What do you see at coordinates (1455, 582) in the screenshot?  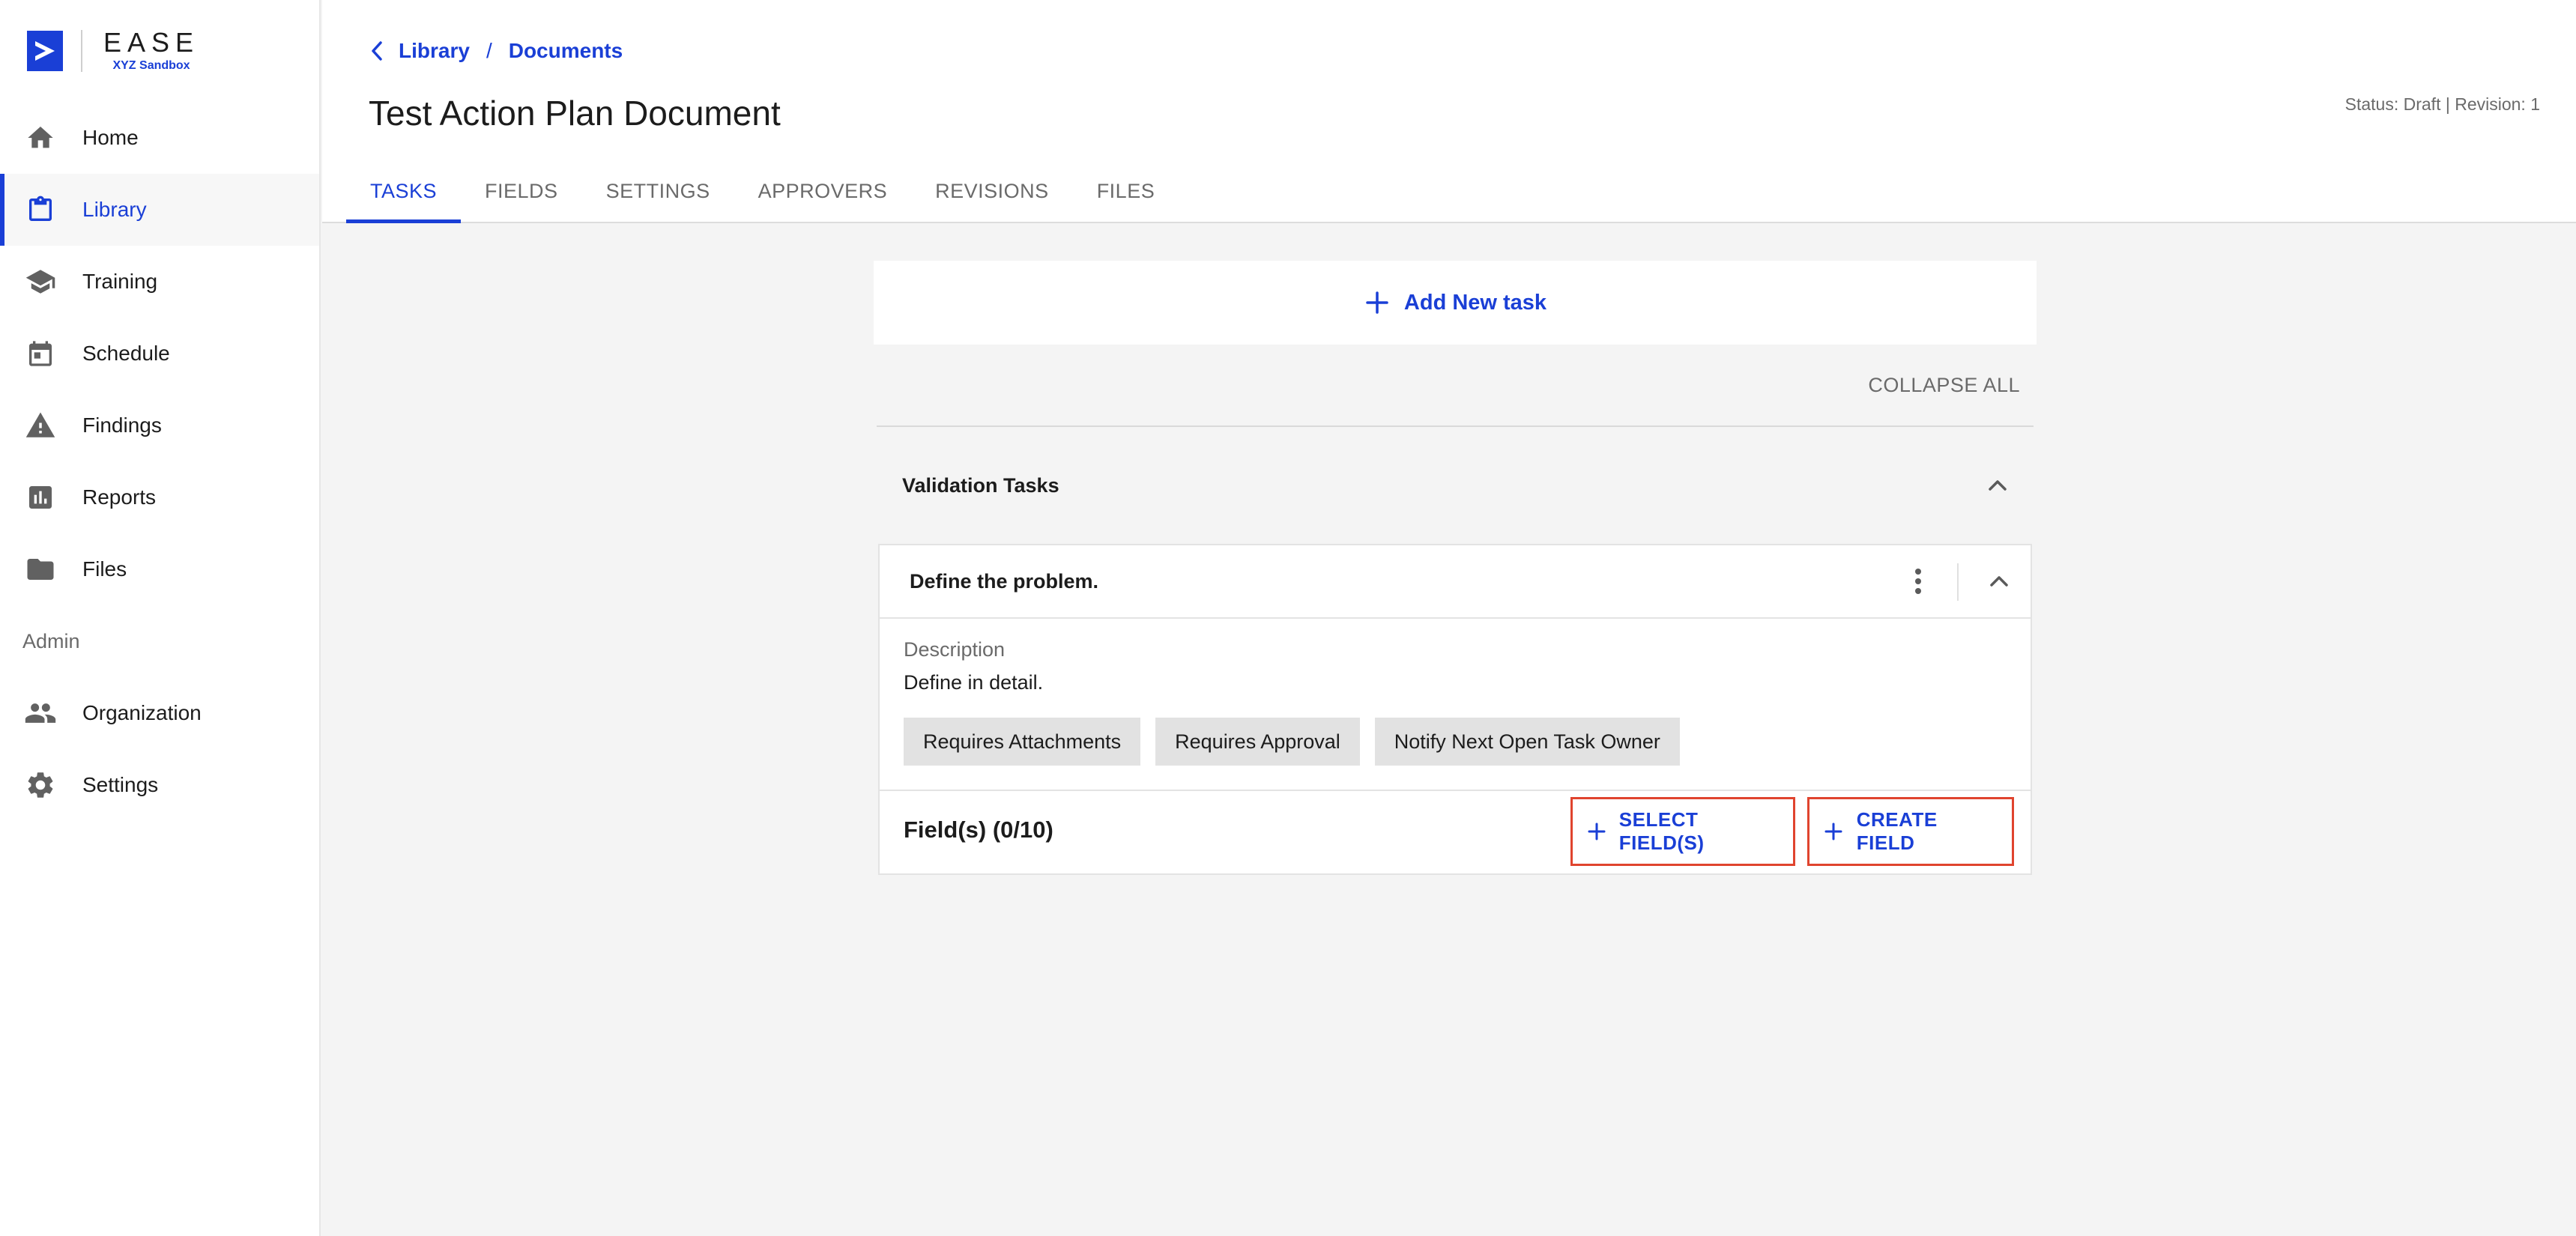 I see `task-header: Define the problem.` at bounding box center [1455, 582].